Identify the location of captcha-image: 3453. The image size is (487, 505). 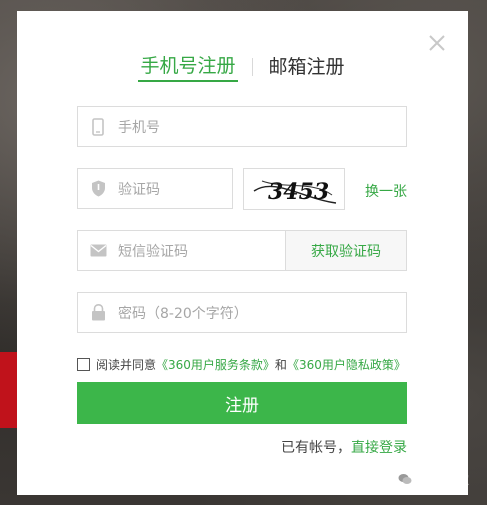
(294, 189).